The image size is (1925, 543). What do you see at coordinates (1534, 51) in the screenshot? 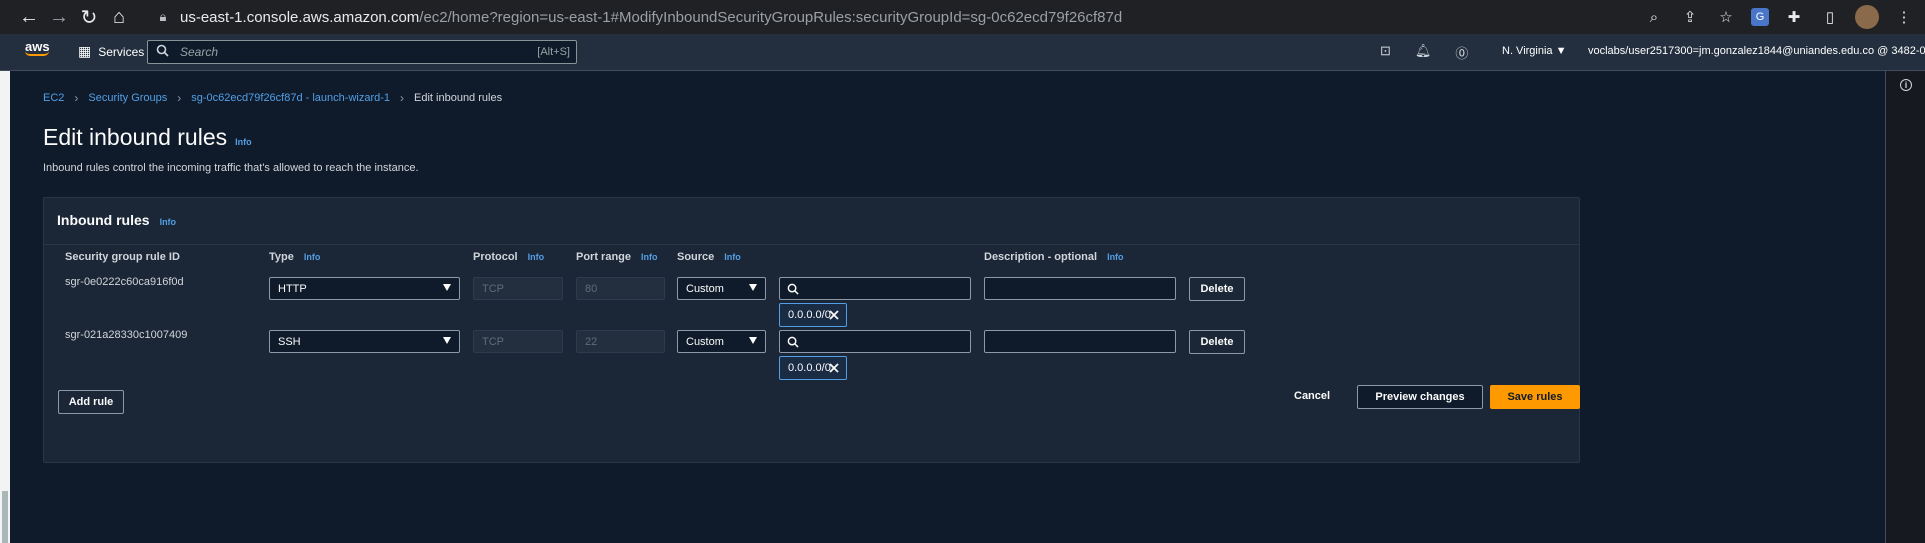
I see `region-selector: N. Virginia ▼` at bounding box center [1534, 51].